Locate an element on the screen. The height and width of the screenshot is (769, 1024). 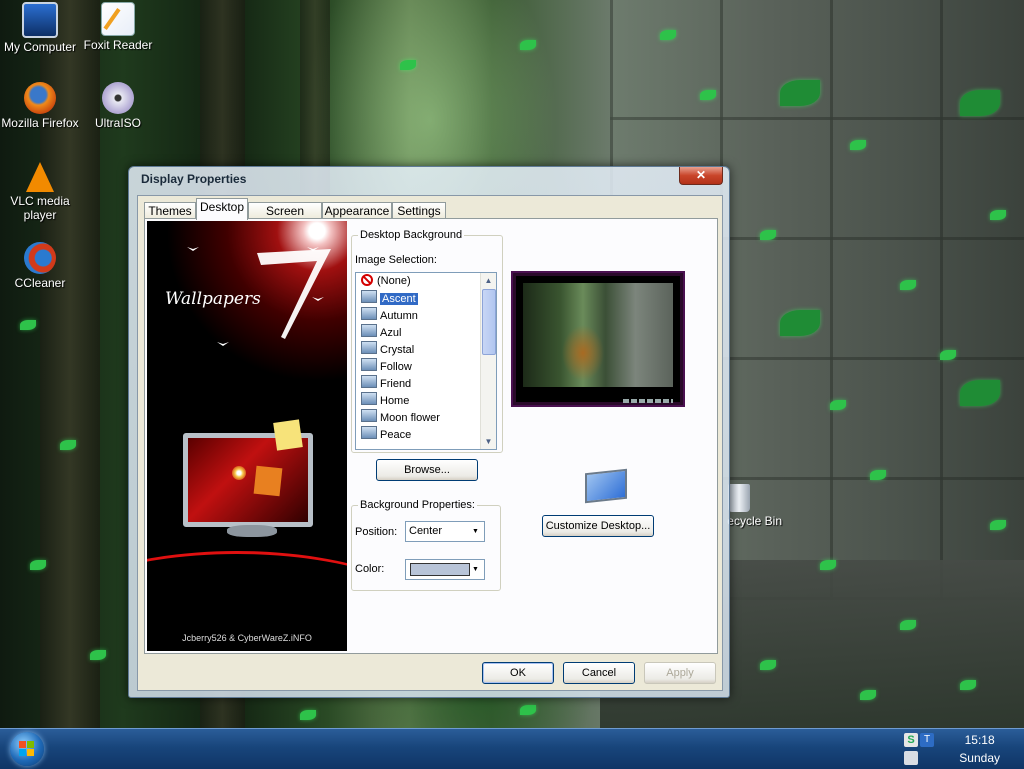
desktop-icon-label: CCleaner is located at coordinates (40, 283).